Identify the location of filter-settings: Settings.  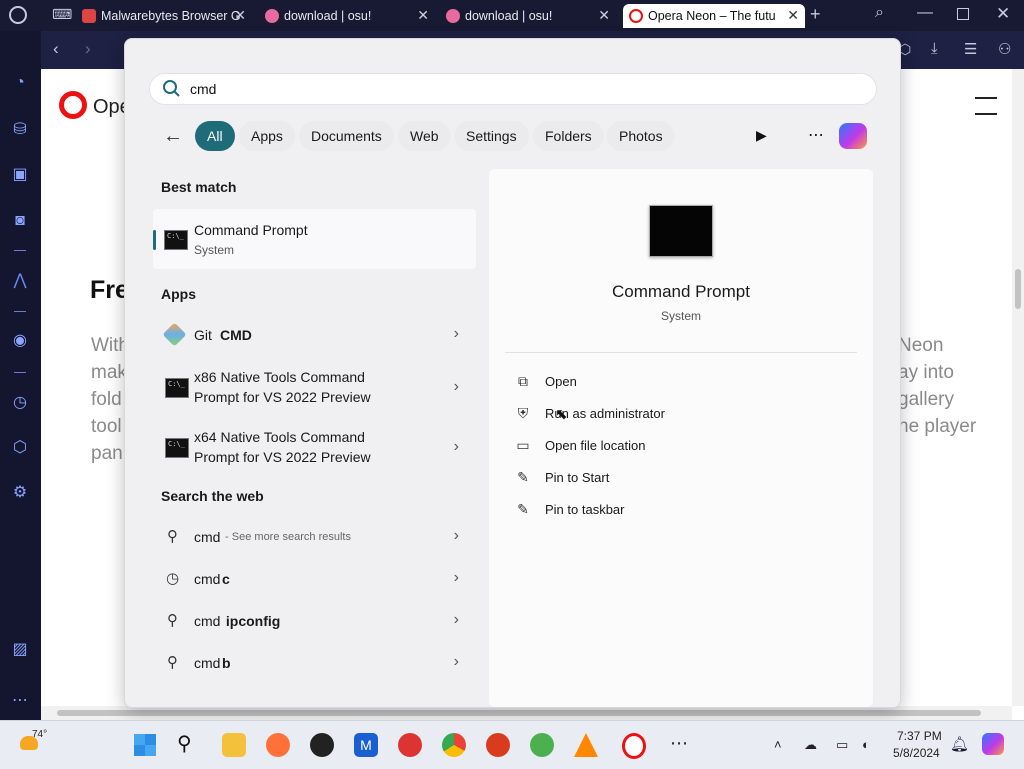
(491, 136).